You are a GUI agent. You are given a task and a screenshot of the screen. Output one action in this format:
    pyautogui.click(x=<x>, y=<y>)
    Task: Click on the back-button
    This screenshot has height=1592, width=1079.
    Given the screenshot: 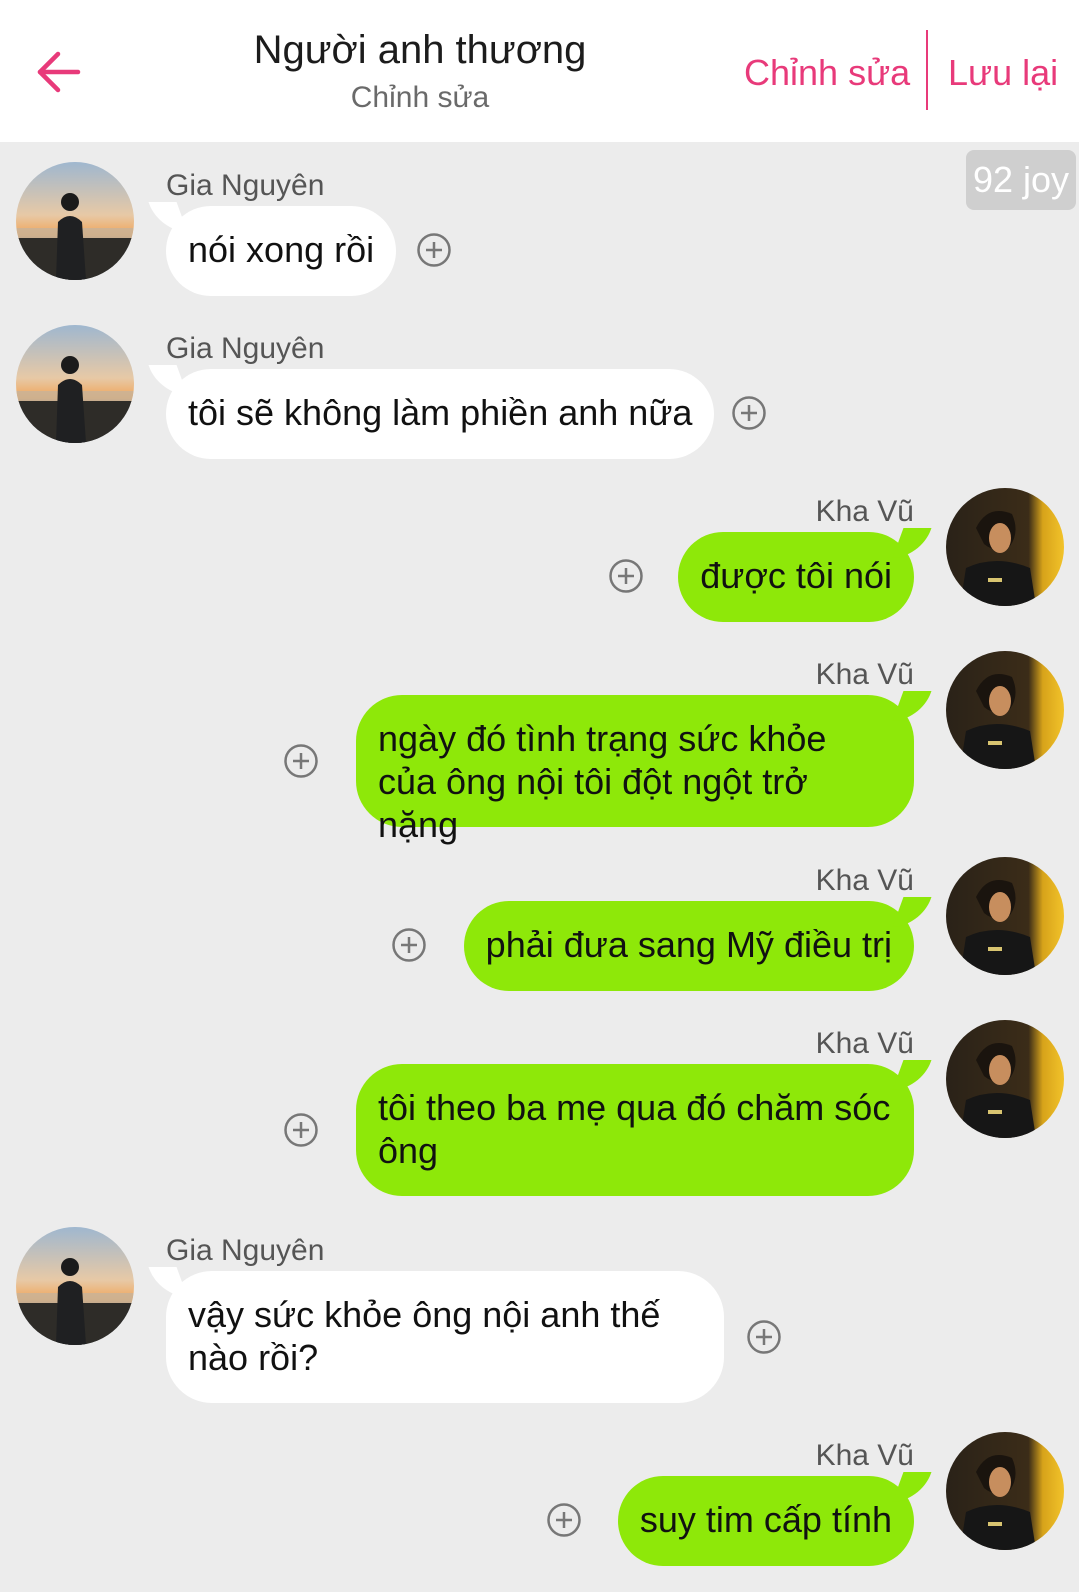 What is the action you would take?
    pyautogui.click(x=58, y=72)
    